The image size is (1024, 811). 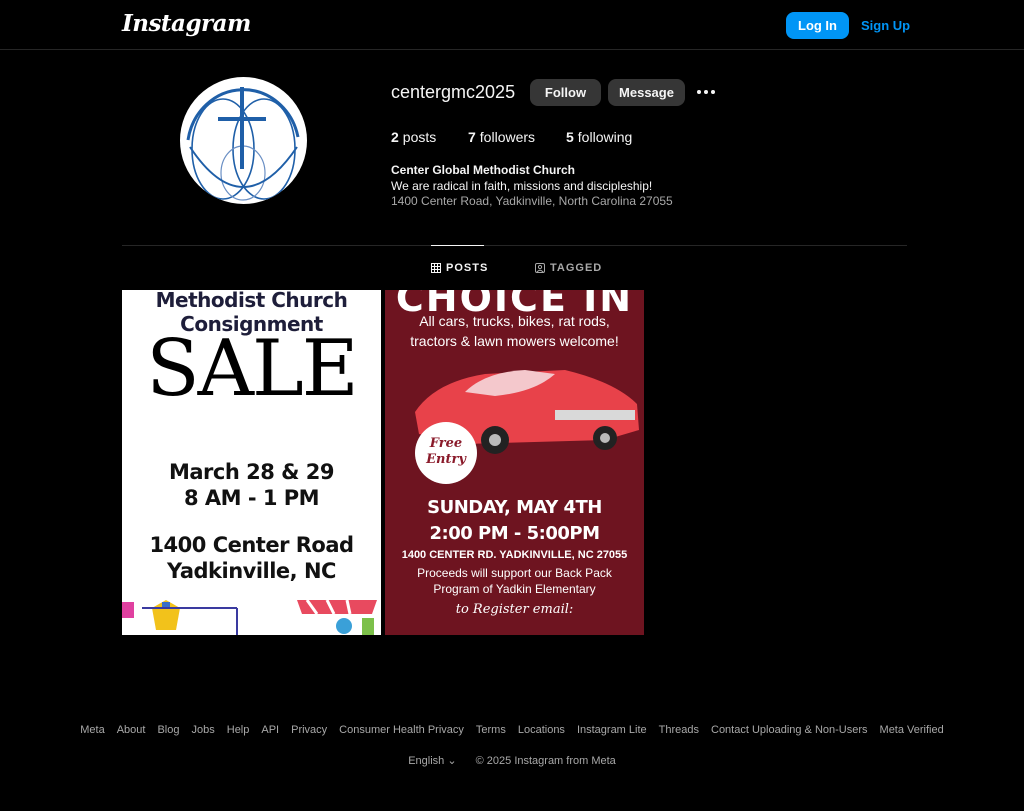 What do you see at coordinates (251, 498) in the screenshot?
I see `post1-time: 8 AM - 1 PM` at bounding box center [251, 498].